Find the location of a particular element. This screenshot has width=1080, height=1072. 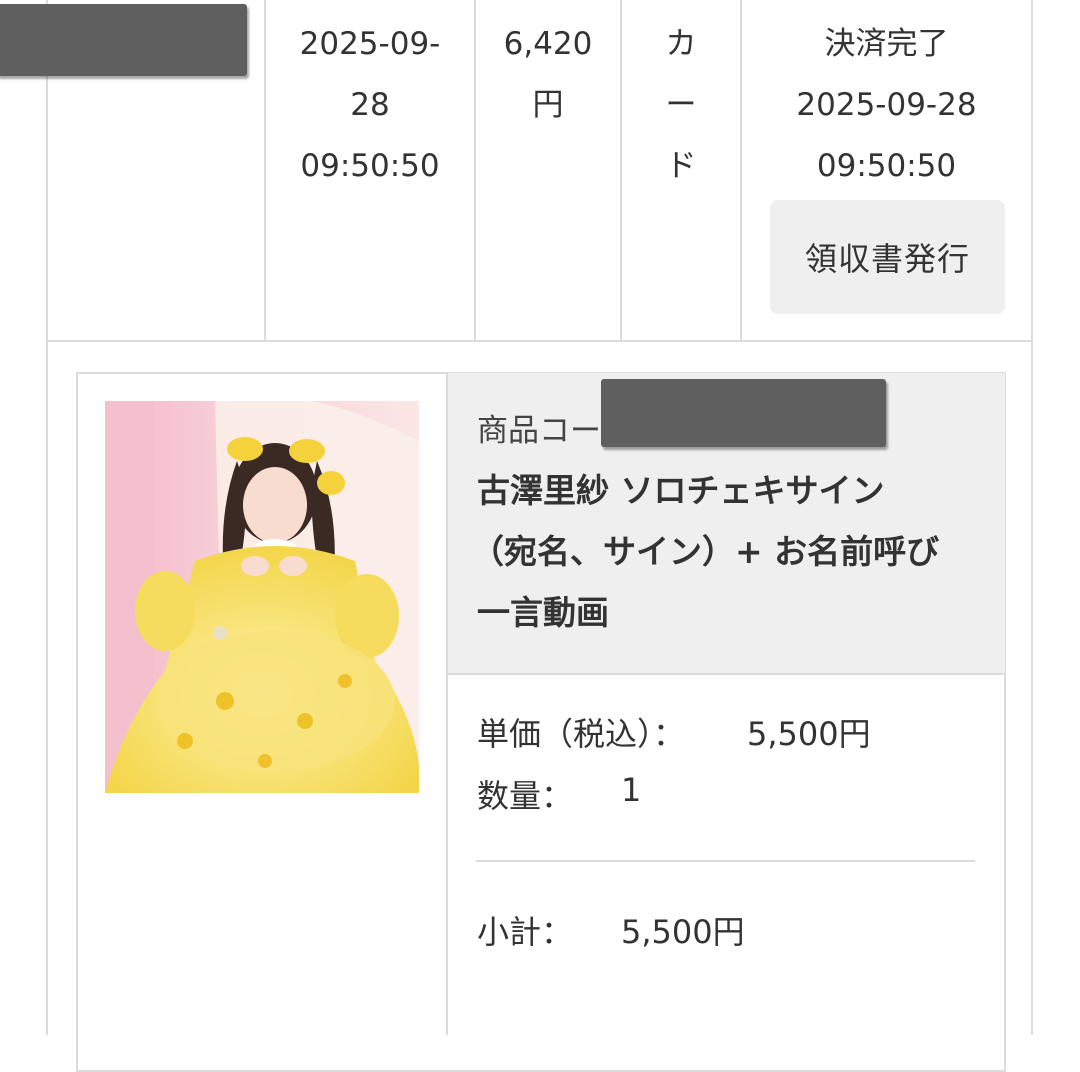

redacted-order-number is located at coordinates (123, 40).